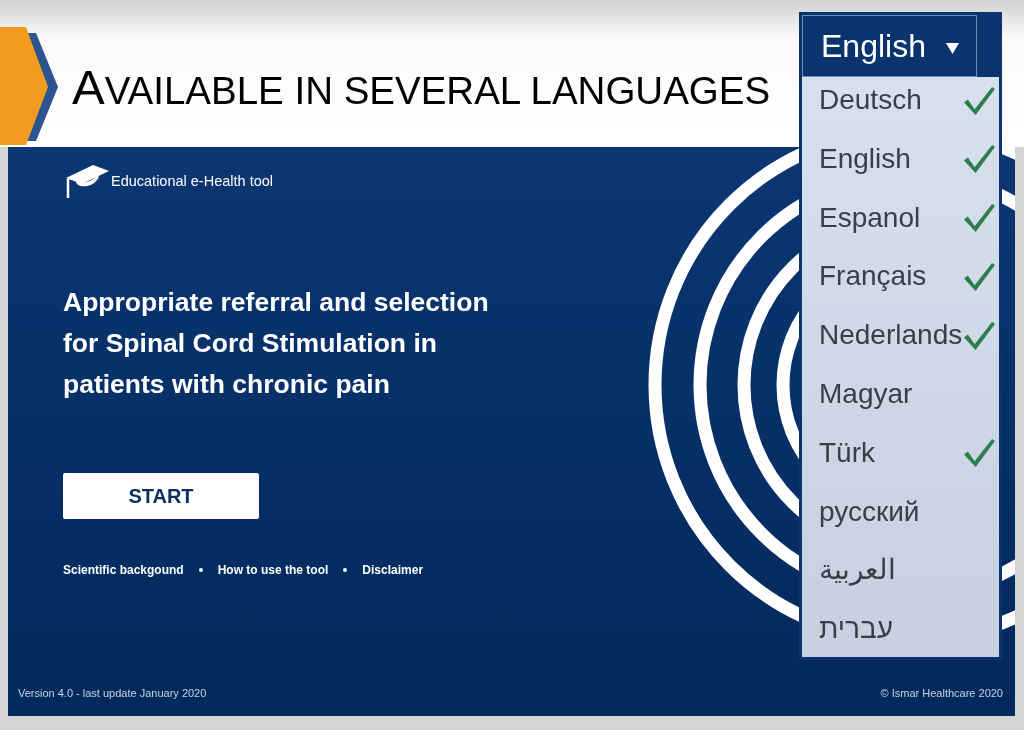 The width and height of the screenshot is (1024, 730). I want to click on app-heading: Appropriate referral and selection for Spinal Cord Stimulation in patients with chronic pain, so click(276, 343).